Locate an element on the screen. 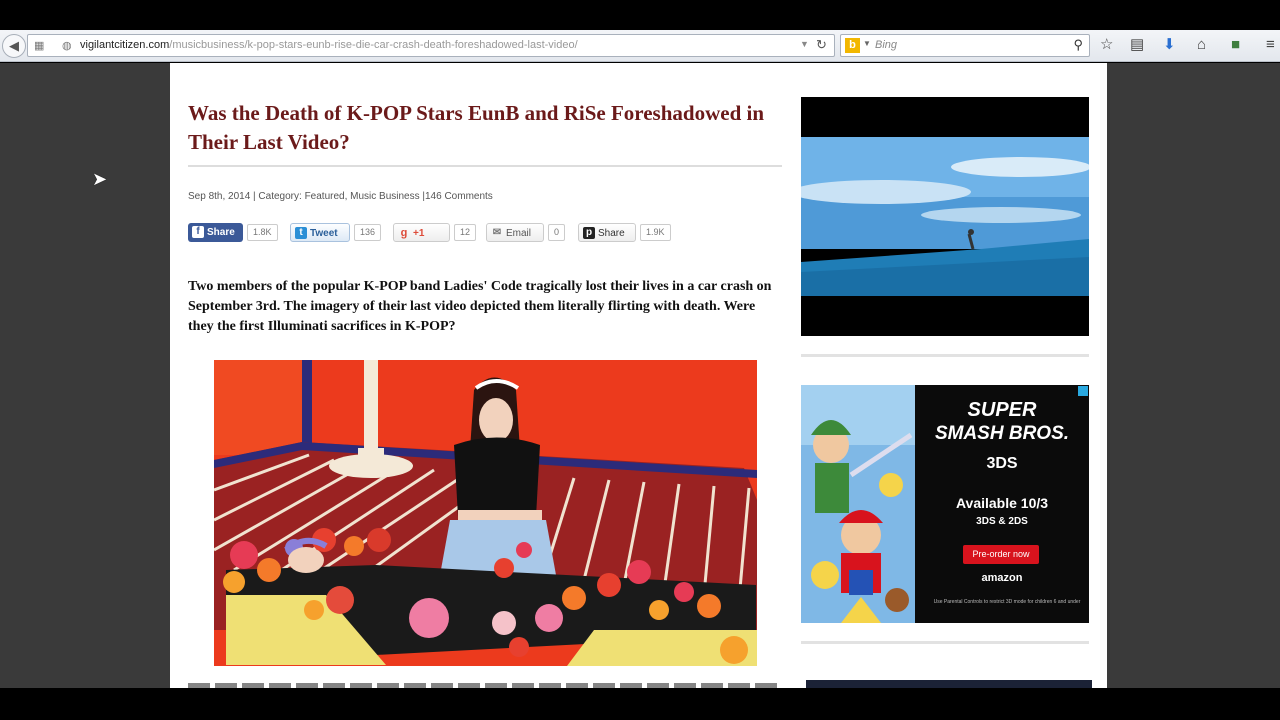  ad-preorder-button: Pre-order now is located at coordinates (1001, 554).